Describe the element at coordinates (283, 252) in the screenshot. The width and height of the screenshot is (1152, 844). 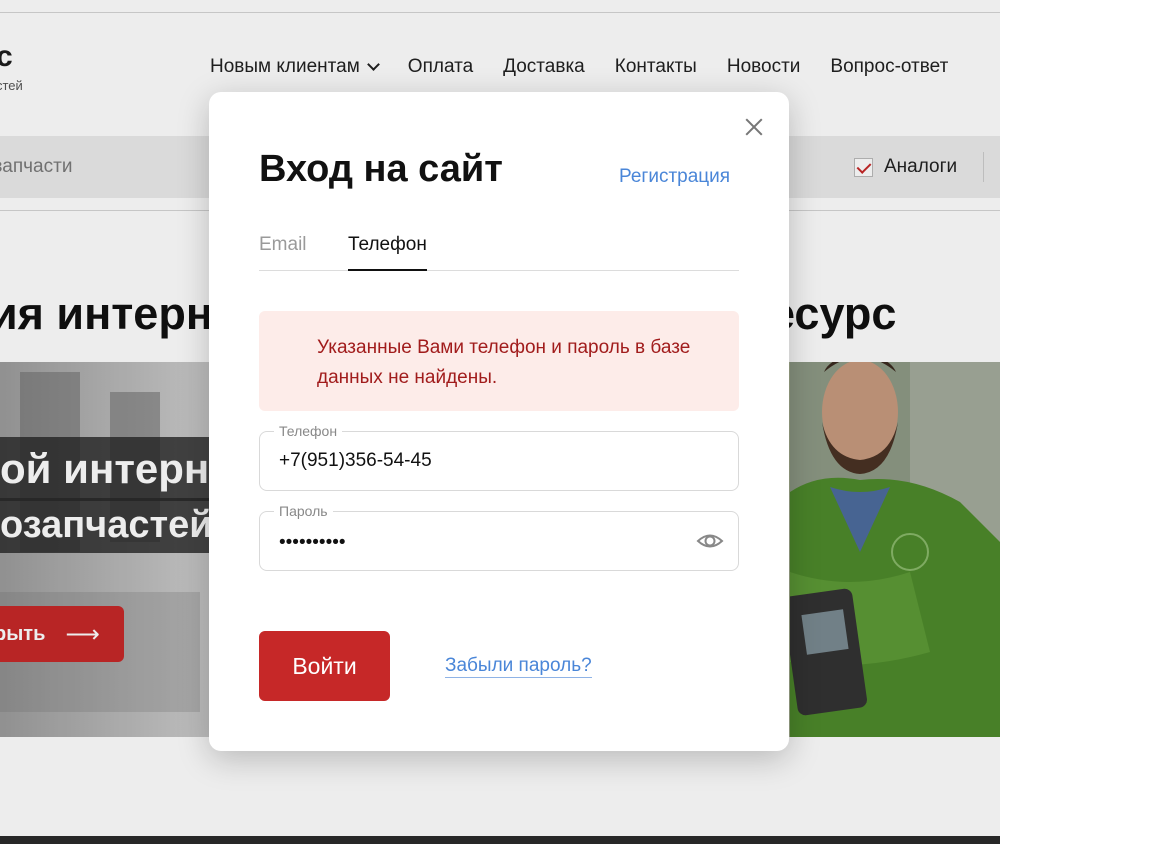
I see `tab-email: Email` at that location.